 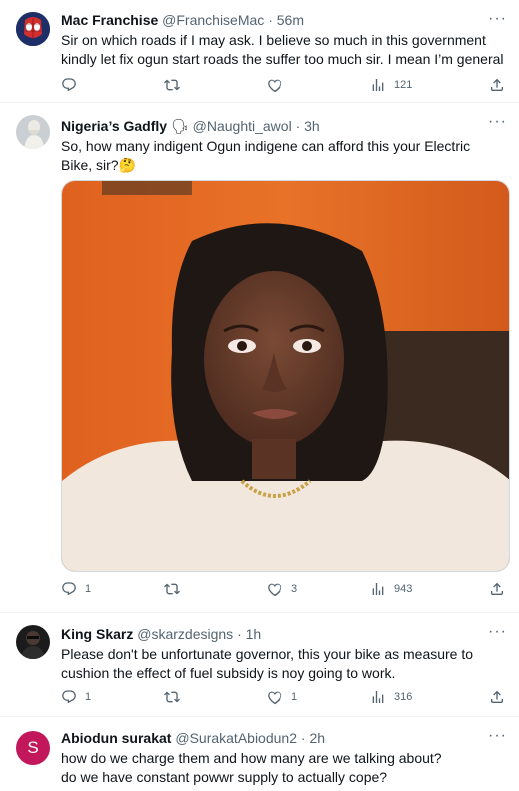 I want to click on timestamp: 56m, so click(x=290, y=20).